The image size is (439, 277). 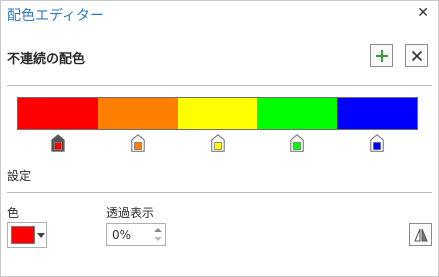 What do you see at coordinates (136, 234) in the screenshot?
I see `transparency-input: 0%` at bounding box center [136, 234].